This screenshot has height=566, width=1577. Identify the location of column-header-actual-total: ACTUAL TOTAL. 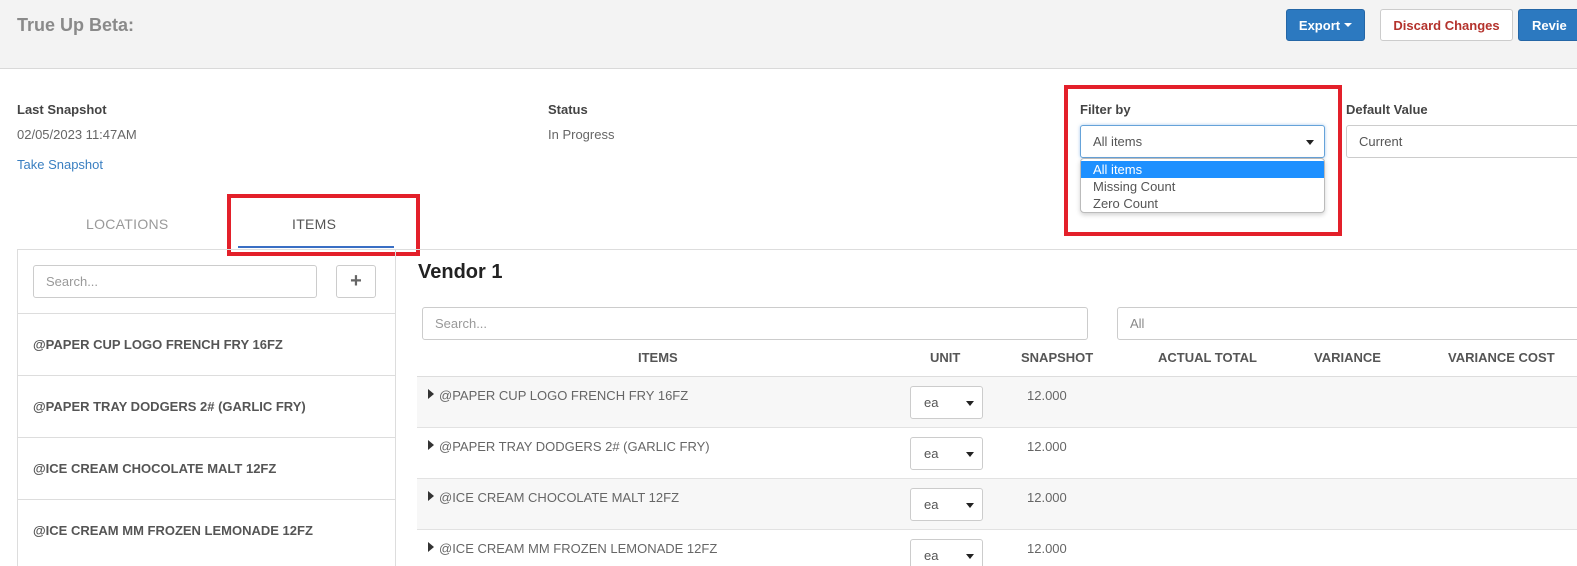
(1207, 357).